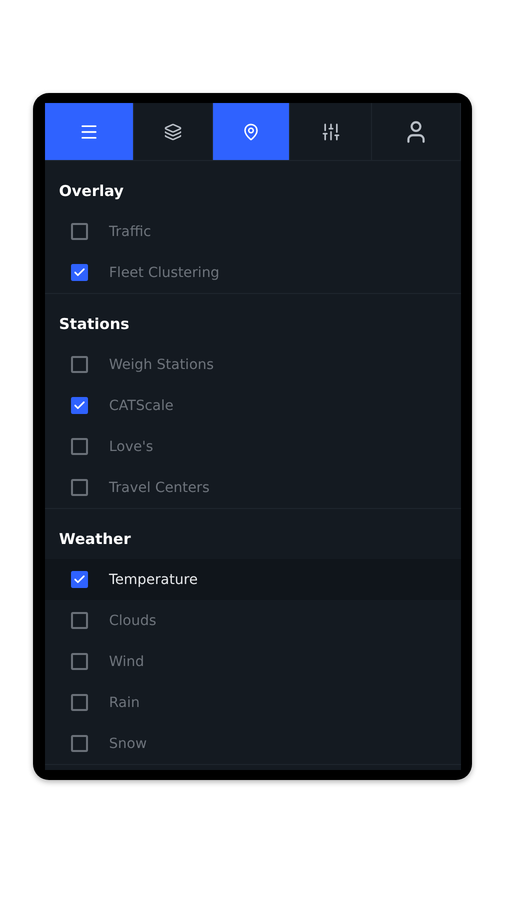 This screenshot has height=900, width=506. Describe the element at coordinates (91, 191) in the screenshot. I see `section-title: Overlay` at that location.